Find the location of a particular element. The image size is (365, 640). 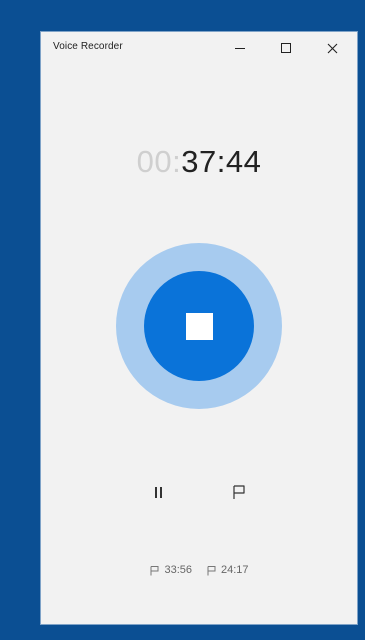

recording-timer: 00:37:44 is located at coordinates (199, 162).